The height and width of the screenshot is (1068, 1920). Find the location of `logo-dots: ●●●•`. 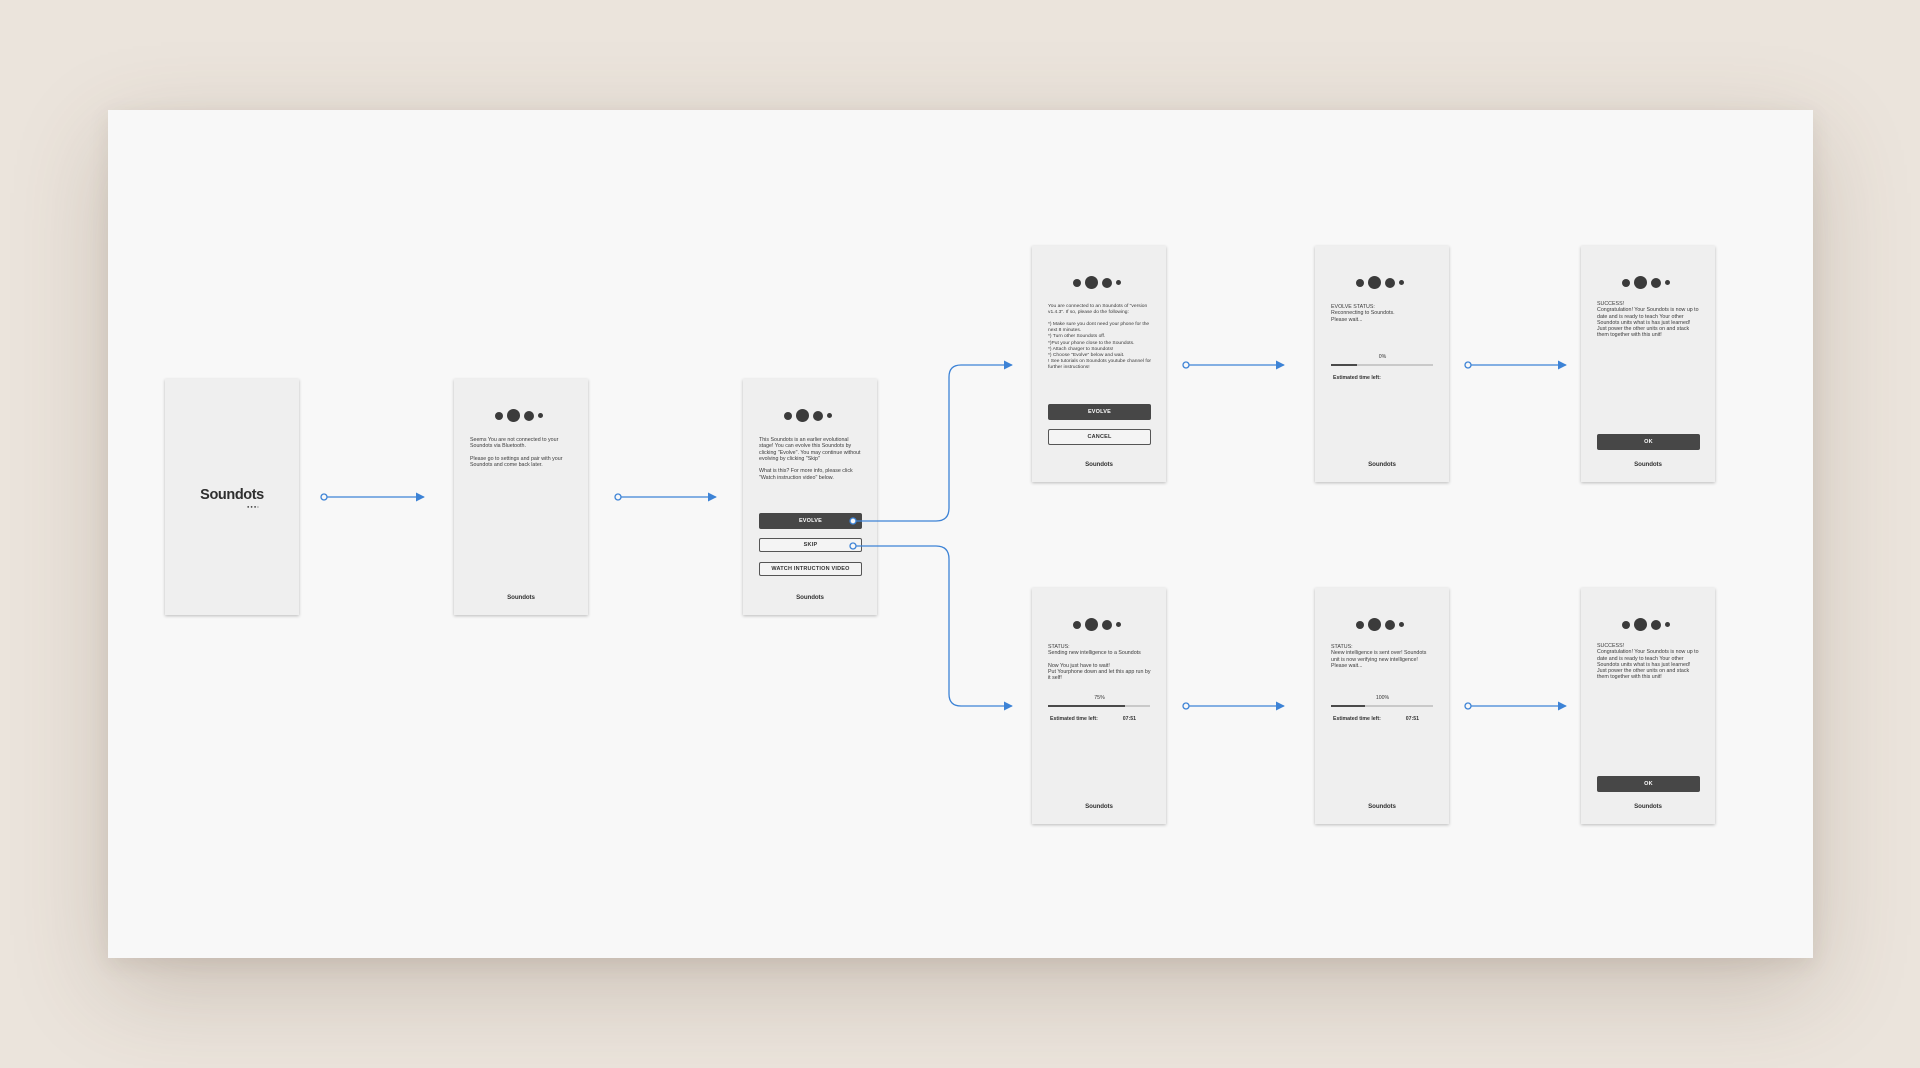

logo-dots: ●●●• is located at coordinates (253, 506).